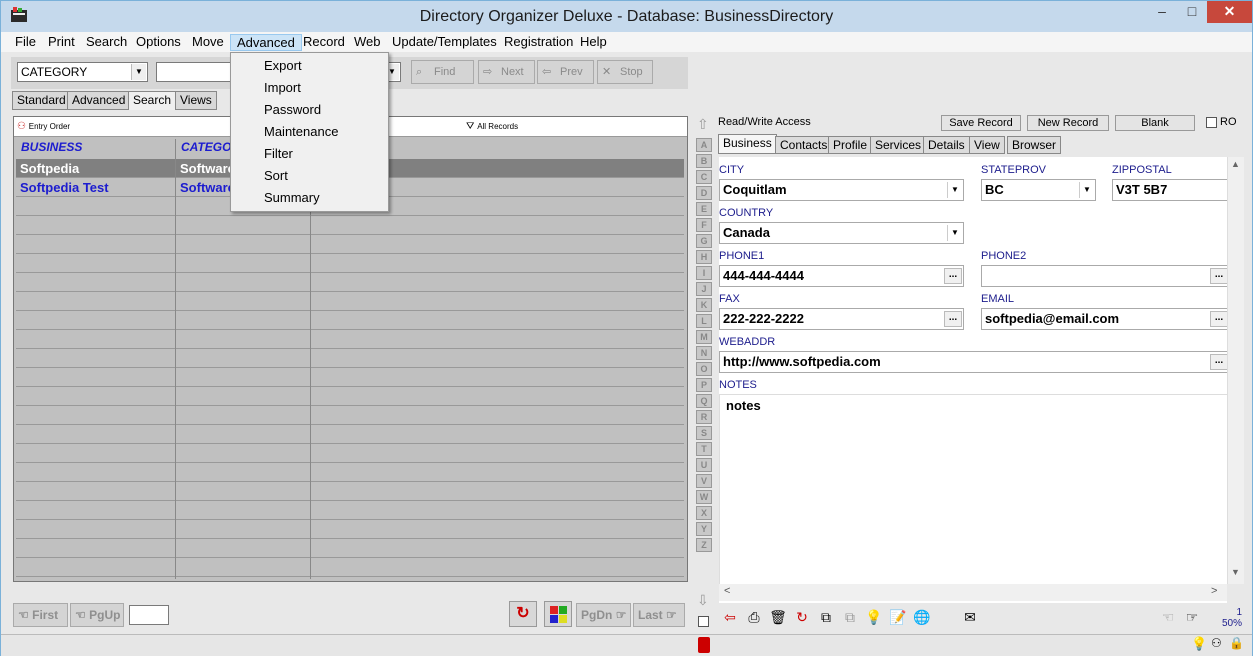  What do you see at coordinates (309, 110) in the screenshot?
I see `menu-item-password: Password` at bounding box center [309, 110].